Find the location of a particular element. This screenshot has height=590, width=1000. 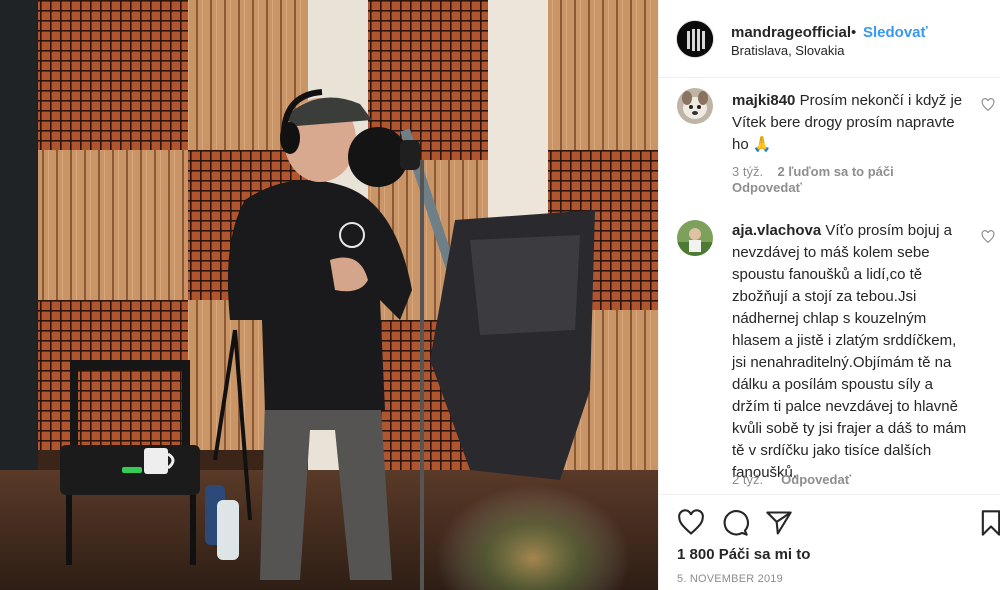

brand-logo-icon is located at coordinates (695, 39).